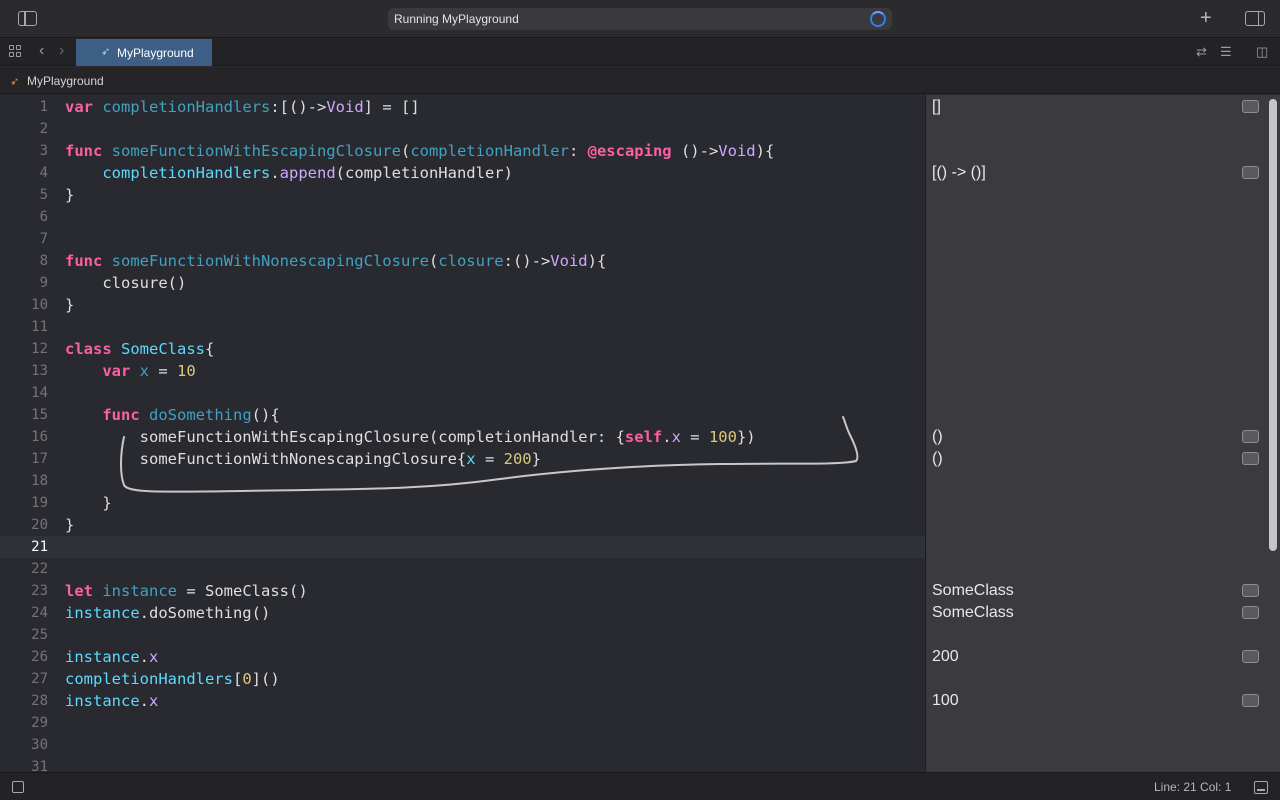 The width and height of the screenshot is (1280, 800). Describe the element at coordinates (462, 305) in the screenshot. I see `code-line: 10}` at that location.